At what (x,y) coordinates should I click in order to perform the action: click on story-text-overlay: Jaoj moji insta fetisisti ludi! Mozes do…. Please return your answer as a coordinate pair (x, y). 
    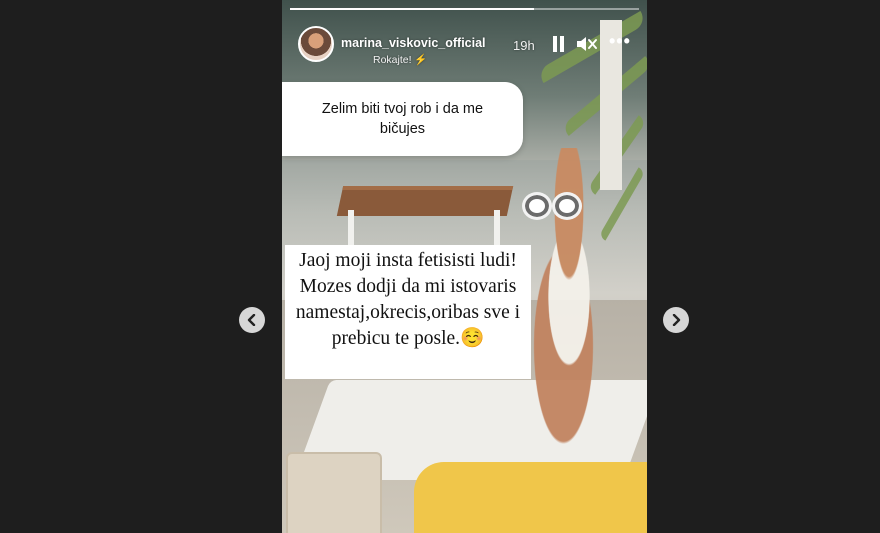
    Looking at the image, I should click on (408, 312).